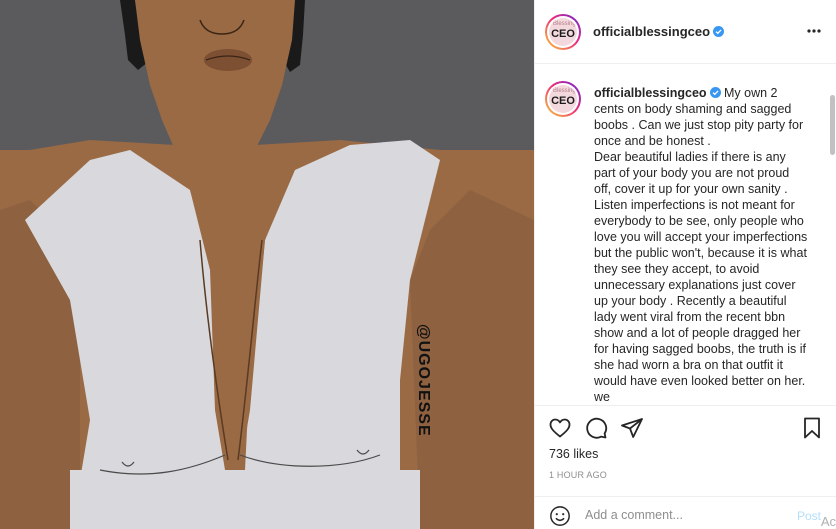  What do you see at coordinates (832, 125) in the screenshot?
I see `scrollbar-thumb` at bounding box center [832, 125].